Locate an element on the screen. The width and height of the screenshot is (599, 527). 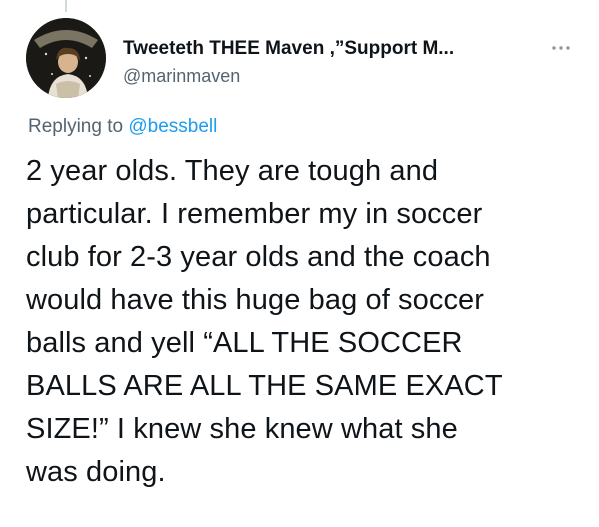
more-options-button is located at coordinates (561, 48).